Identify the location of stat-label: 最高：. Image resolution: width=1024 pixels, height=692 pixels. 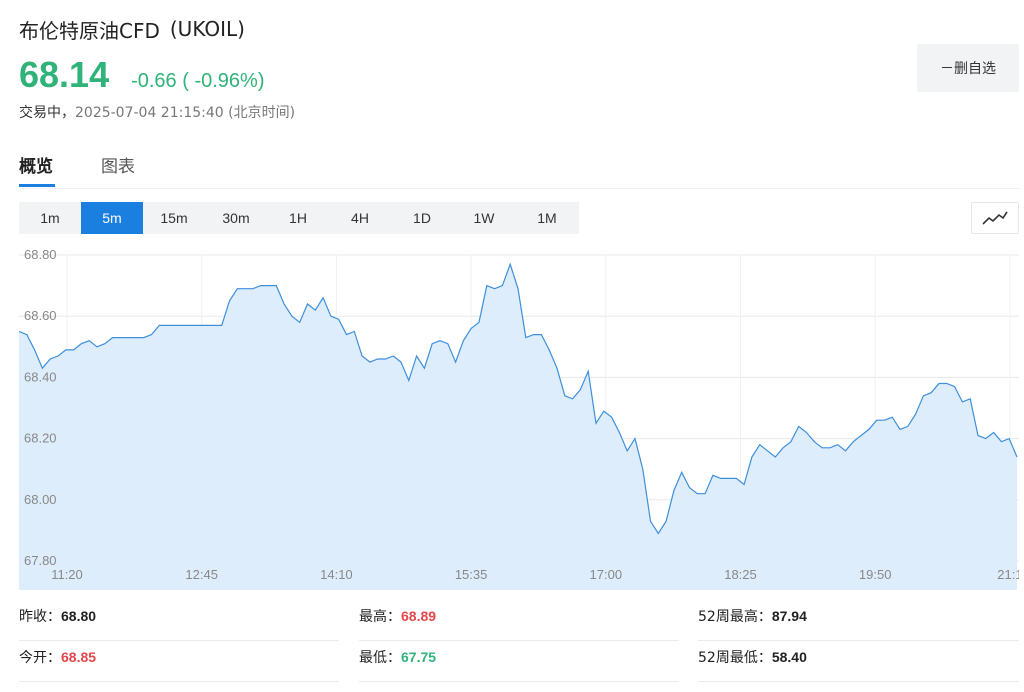
(380, 617).